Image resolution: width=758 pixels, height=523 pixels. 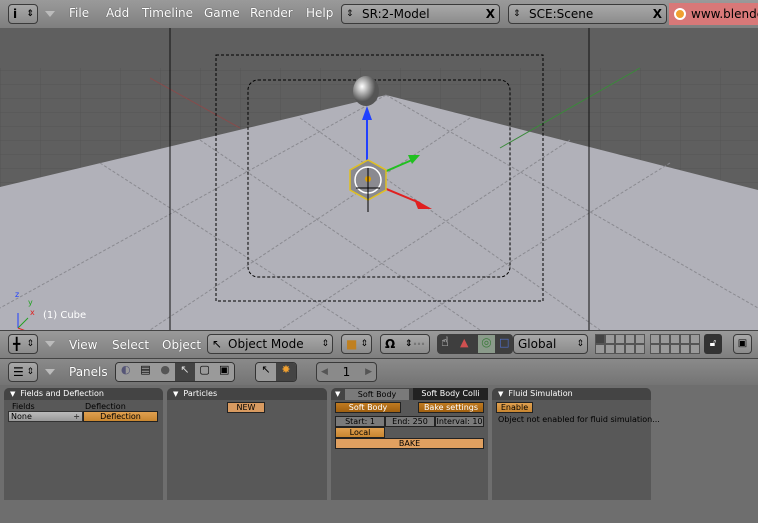 I want to click on soft-body-toggle: Soft Body, so click(x=368, y=407).